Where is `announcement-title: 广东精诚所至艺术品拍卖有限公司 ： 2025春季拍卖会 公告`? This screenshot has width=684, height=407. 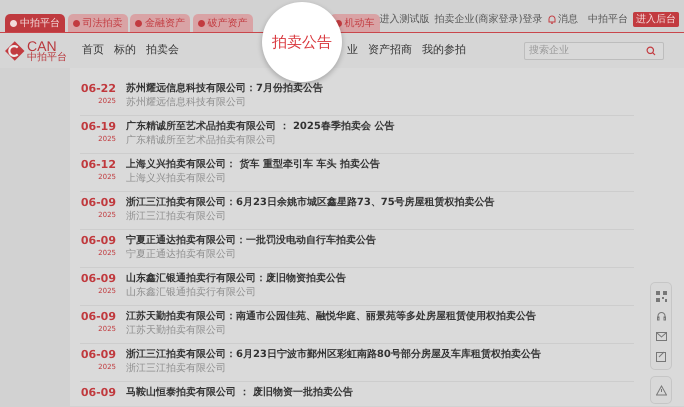
announcement-title: 广东精诚所至艺术品拍卖有限公司 ： 2025春季拍卖会 公告 is located at coordinates (260, 127).